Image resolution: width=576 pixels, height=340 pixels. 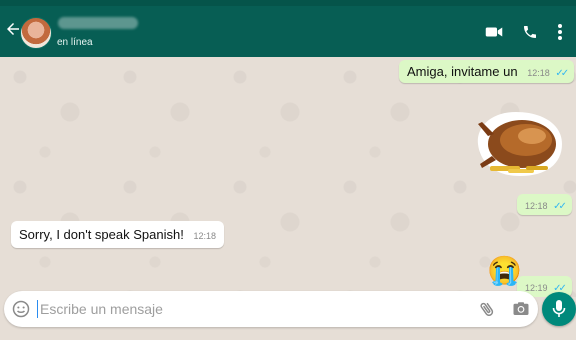 I want to click on message-input: Escribe un mensaje, so click(x=101, y=309).